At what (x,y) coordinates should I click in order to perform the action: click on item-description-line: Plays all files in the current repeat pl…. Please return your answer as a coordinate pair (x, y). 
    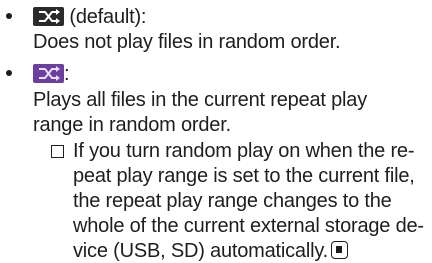
    Looking at the image, I should click on (200, 100).